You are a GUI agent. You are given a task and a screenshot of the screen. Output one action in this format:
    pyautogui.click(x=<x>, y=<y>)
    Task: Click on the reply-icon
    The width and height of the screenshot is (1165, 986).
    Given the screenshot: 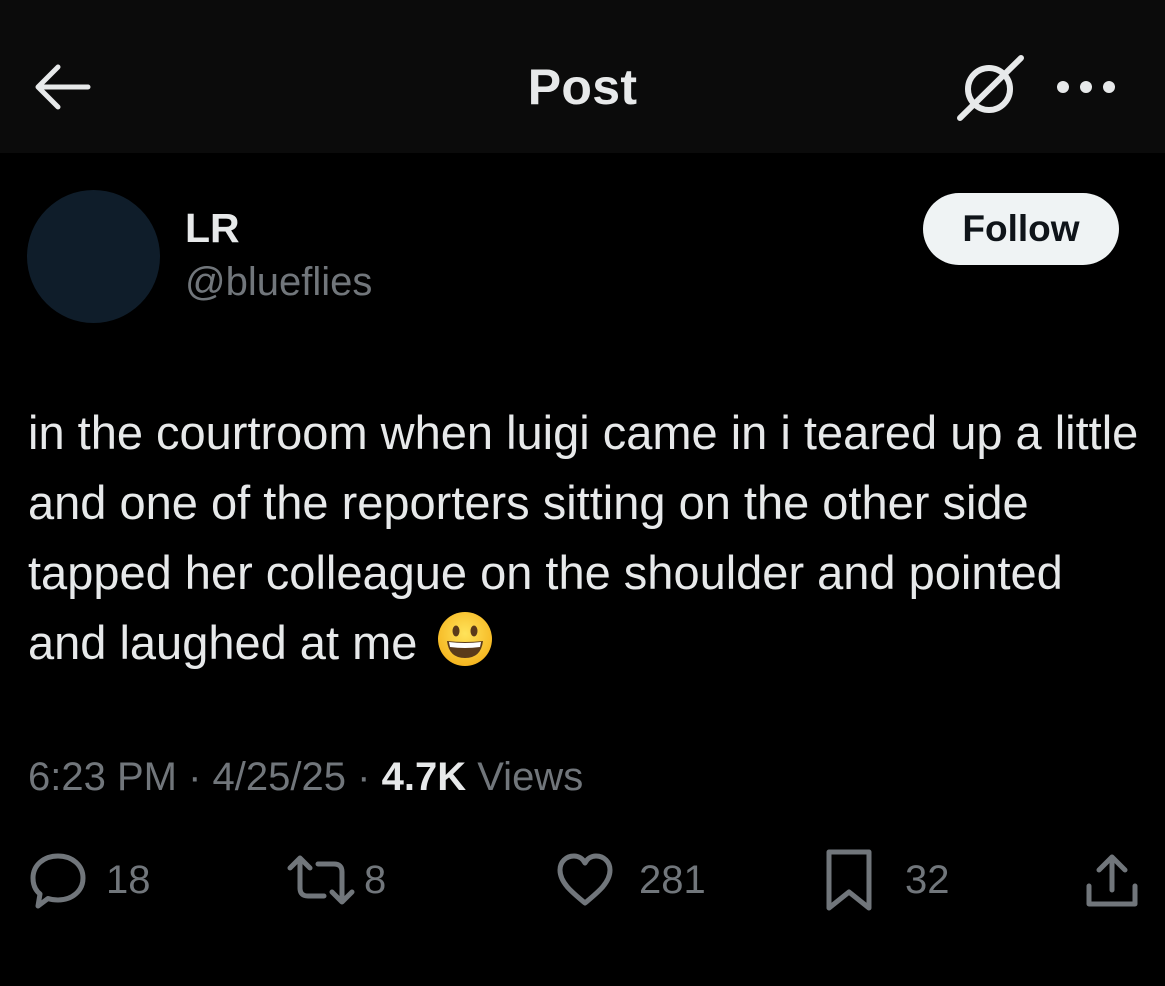 What is the action you would take?
    pyautogui.click(x=58, y=881)
    